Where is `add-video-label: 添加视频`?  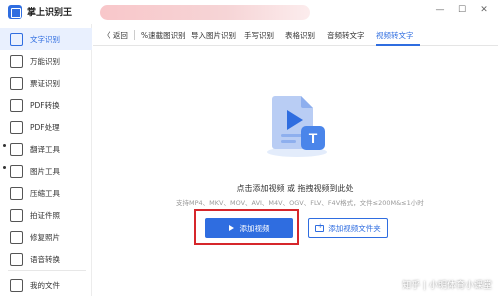
add-video-label: 添加视频 is located at coordinates (254, 228).